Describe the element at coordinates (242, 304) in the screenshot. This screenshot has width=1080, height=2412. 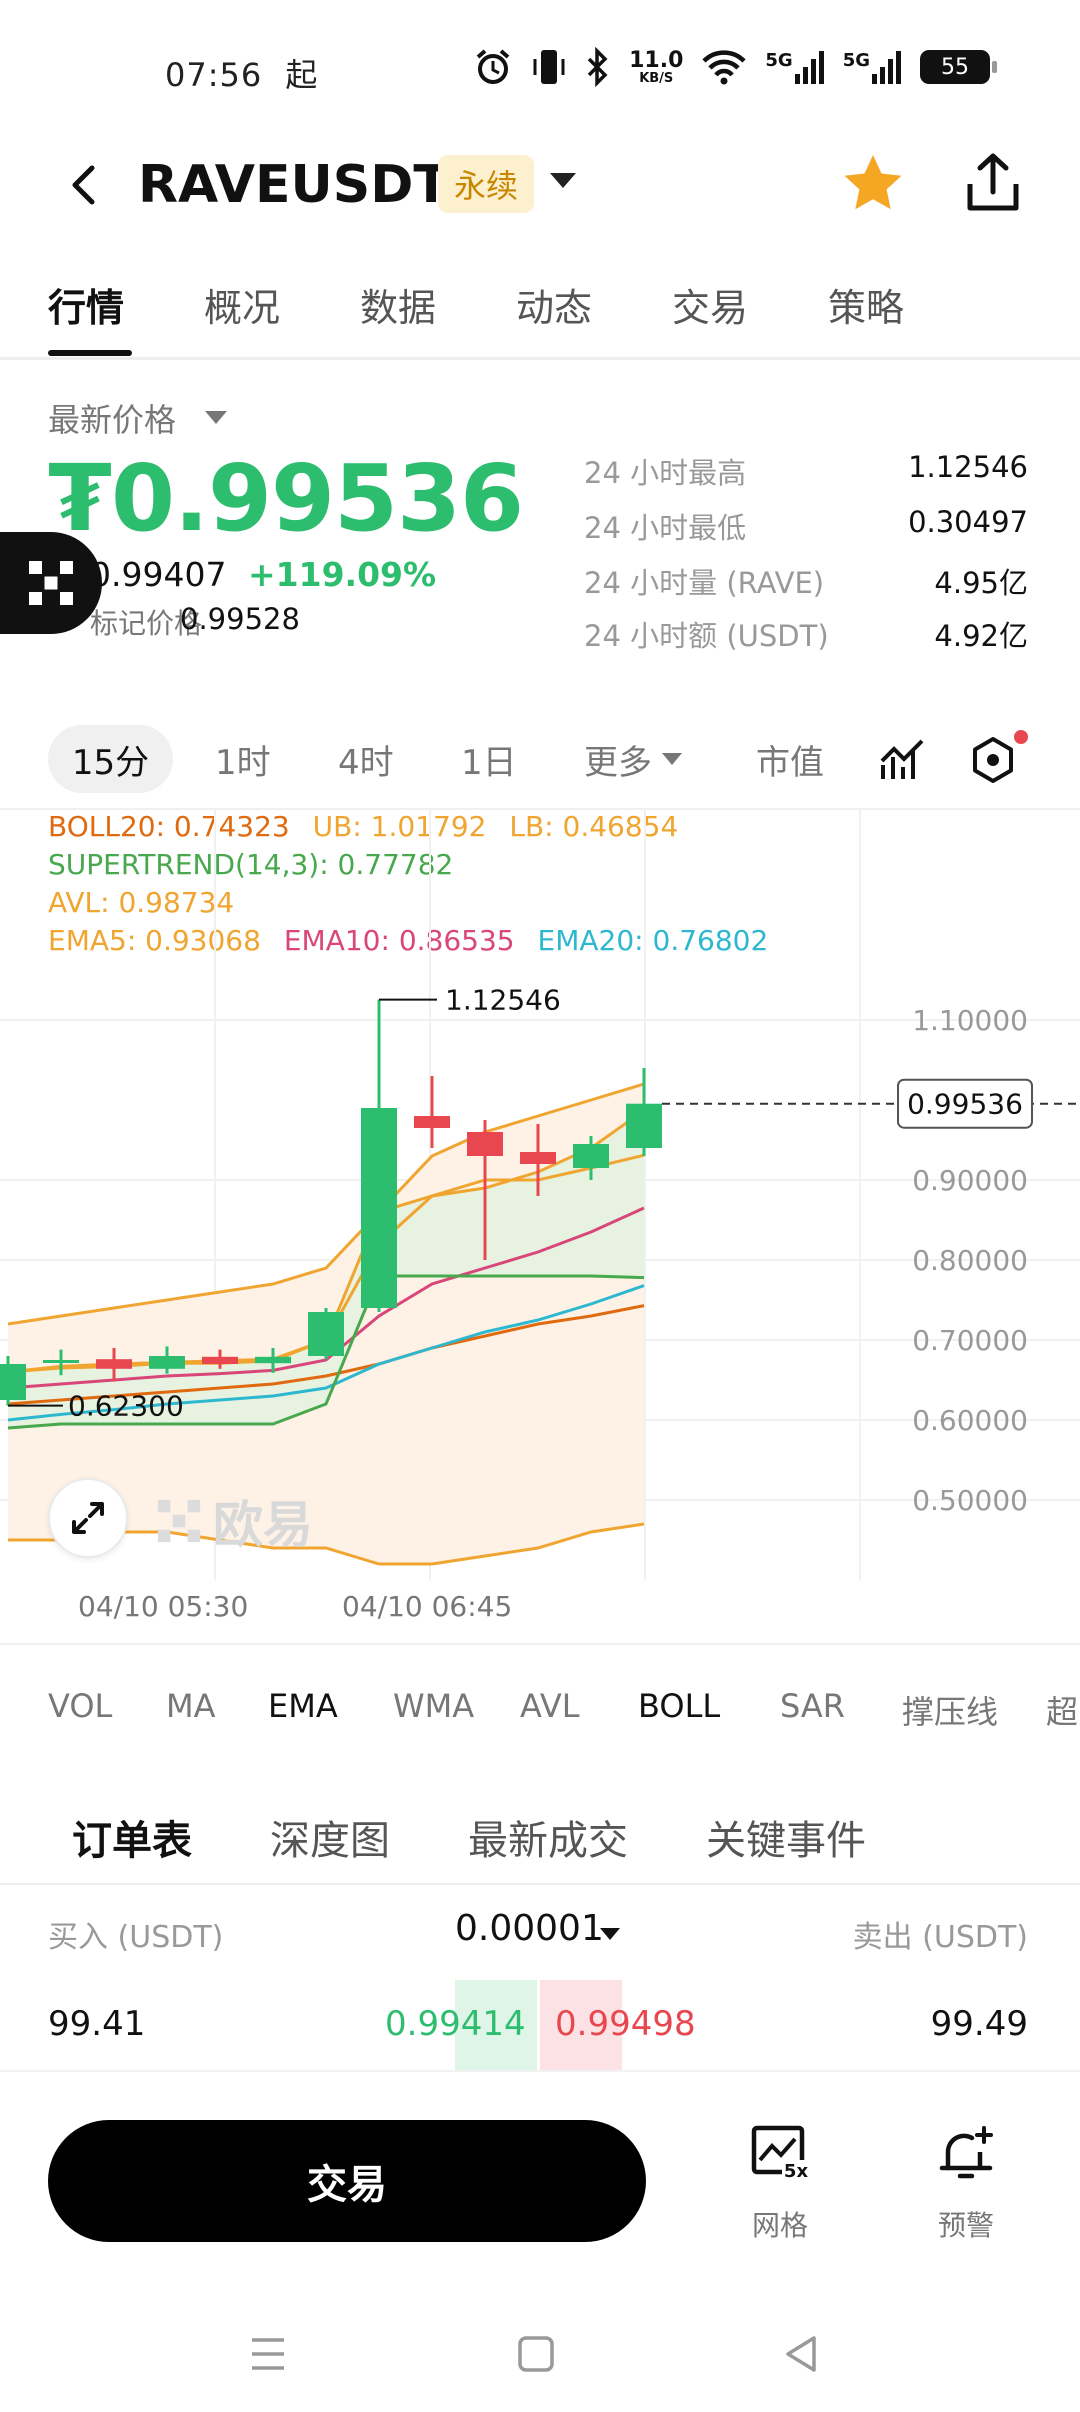
I see `tab-overview: 概况` at that location.